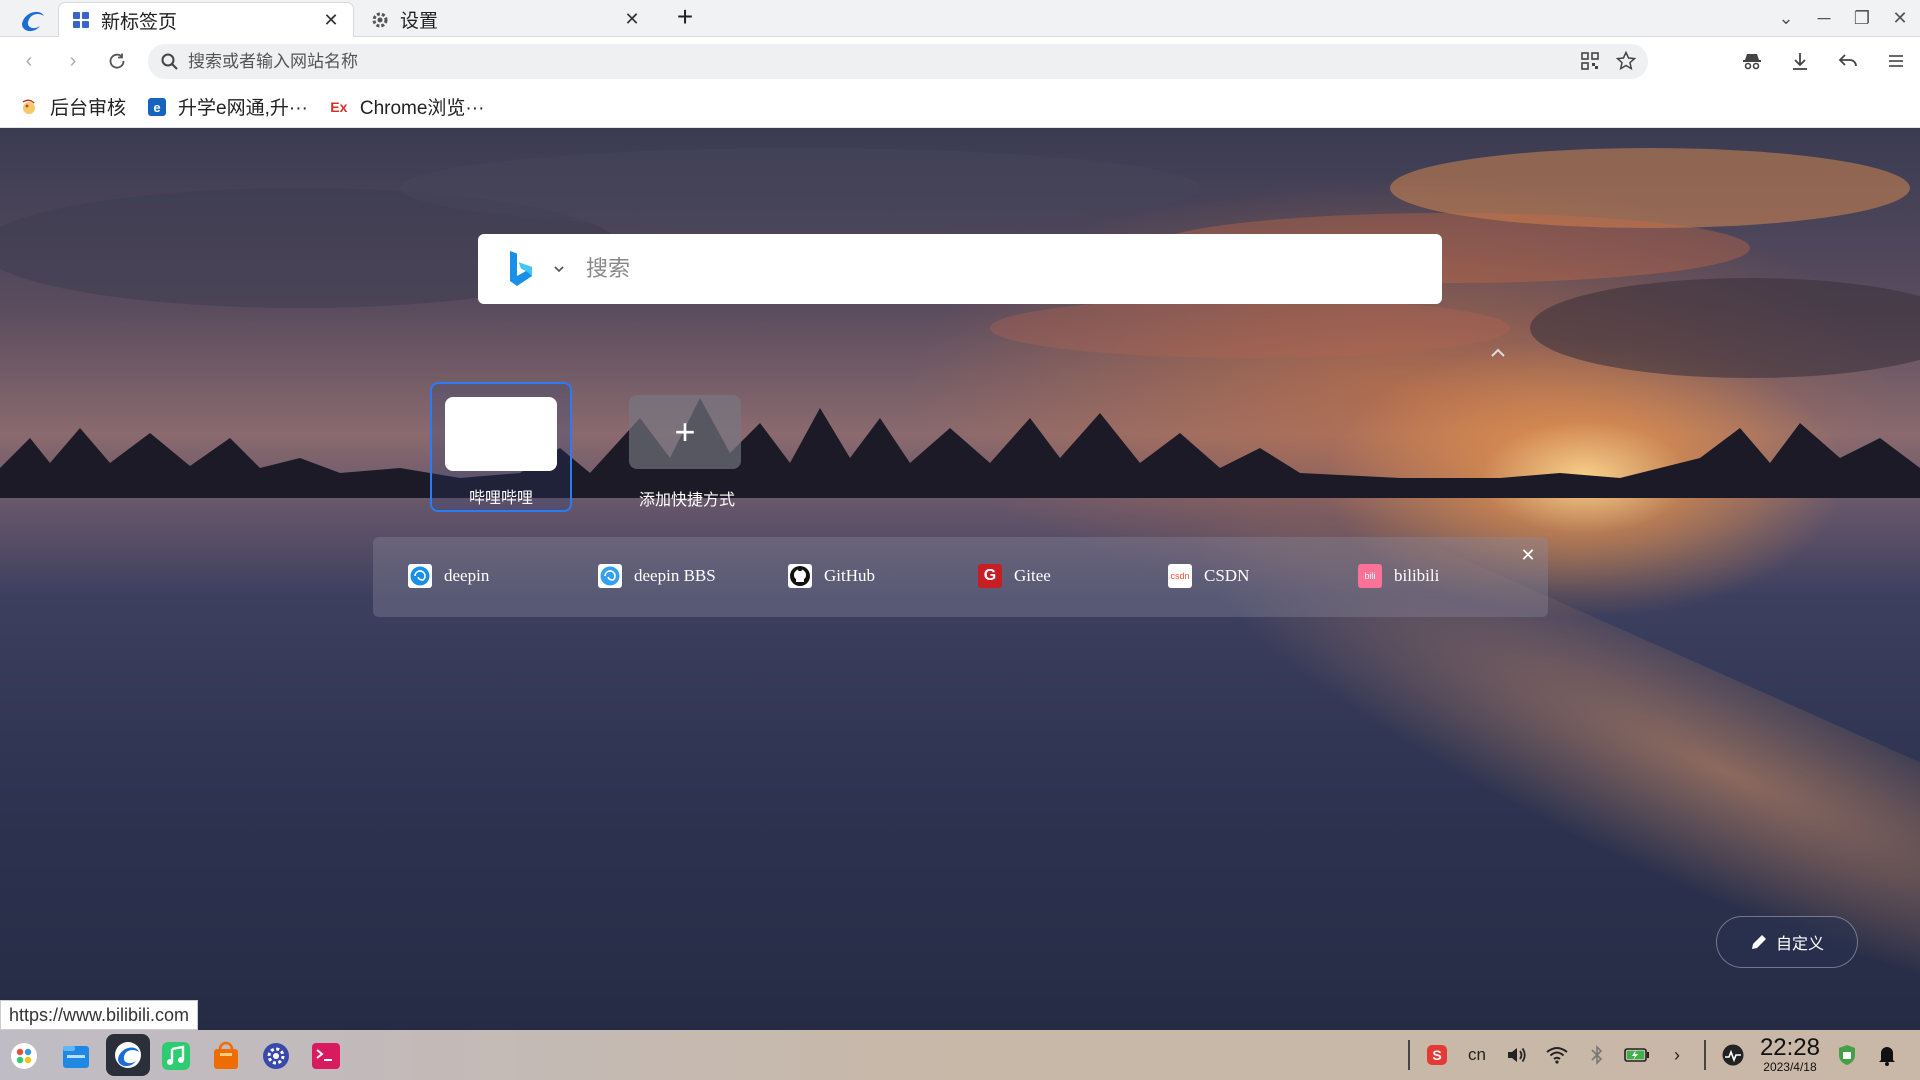 The image size is (1920, 1080). Describe the element at coordinates (1752, 61) in the screenshot. I see `incognito-icon` at that location.